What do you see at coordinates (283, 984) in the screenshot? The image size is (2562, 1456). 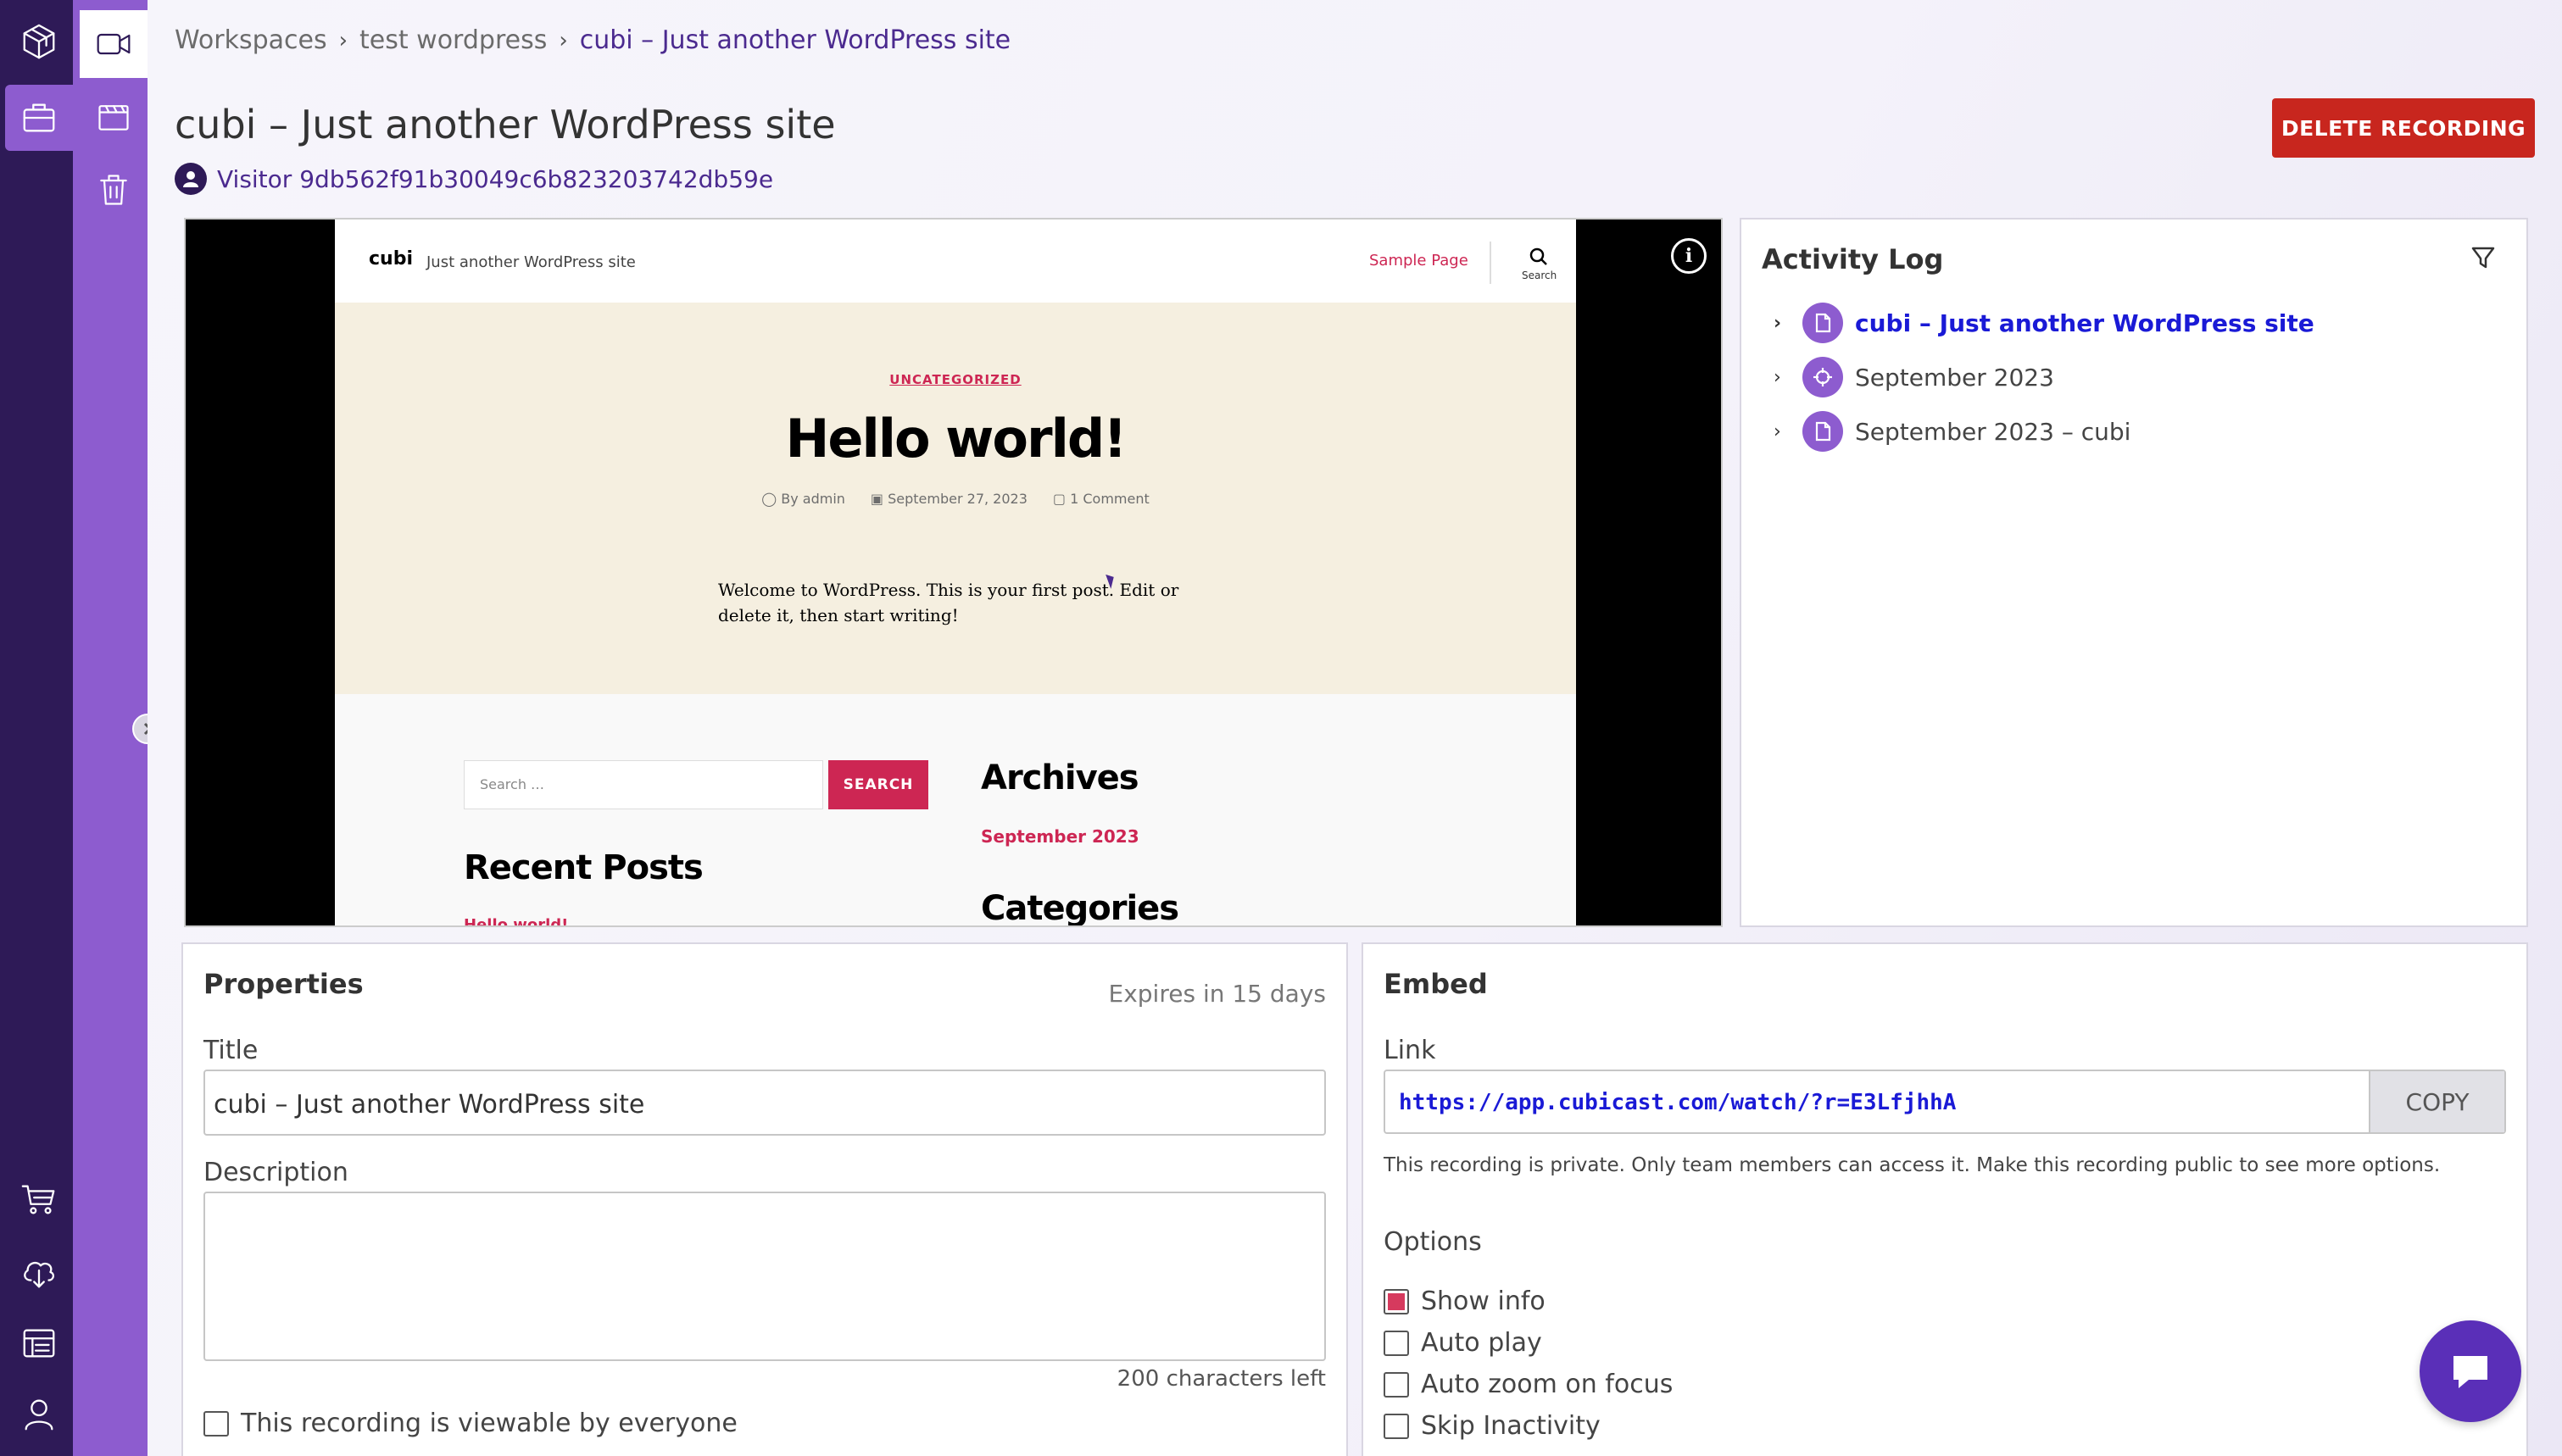 I see `properties-title: Properties` at bounding box center [283, 984].